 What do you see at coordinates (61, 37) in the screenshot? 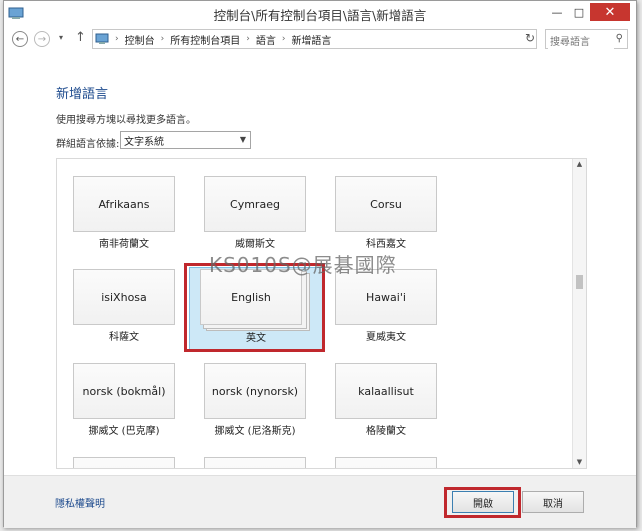
I see `recent-locations-dropdown: ▾` at bounding box center [61, 37].